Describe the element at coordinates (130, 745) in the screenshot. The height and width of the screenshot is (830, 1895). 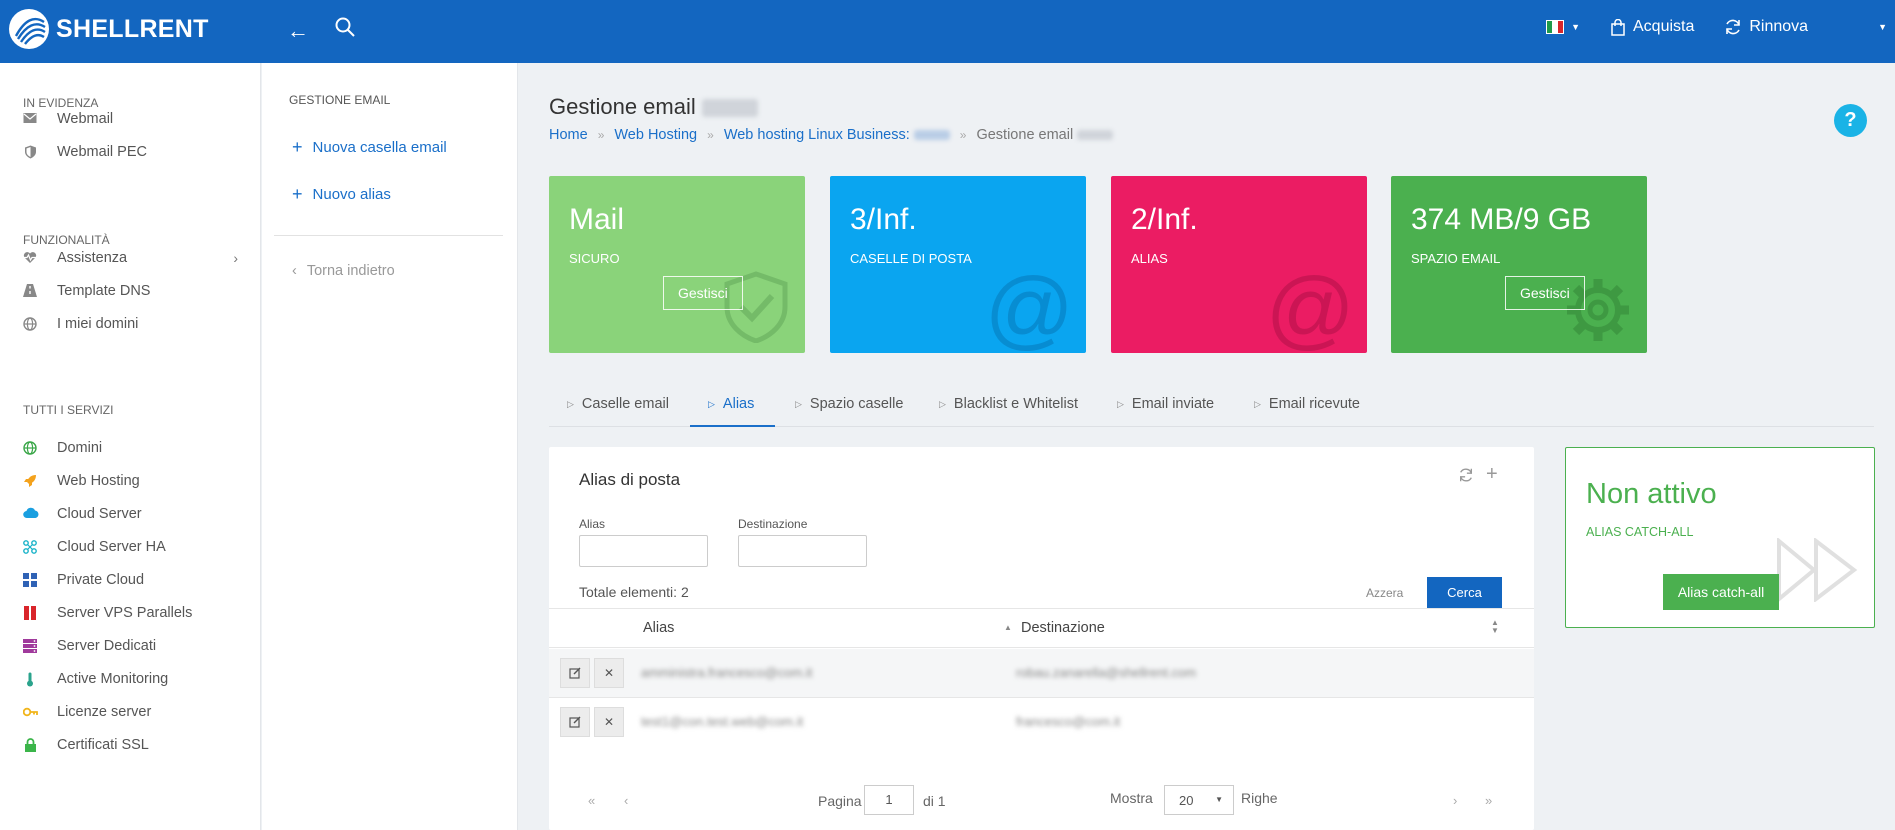
I see `sidebar-item-certificati-ssl: Certificati SSL` at that location.